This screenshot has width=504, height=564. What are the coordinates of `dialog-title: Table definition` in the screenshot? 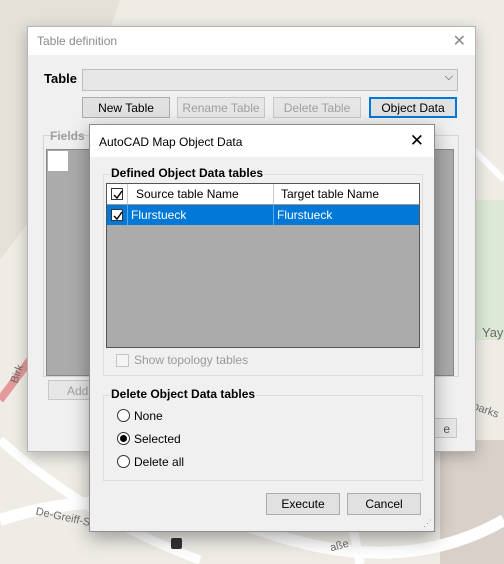 It's located at (77, 41).